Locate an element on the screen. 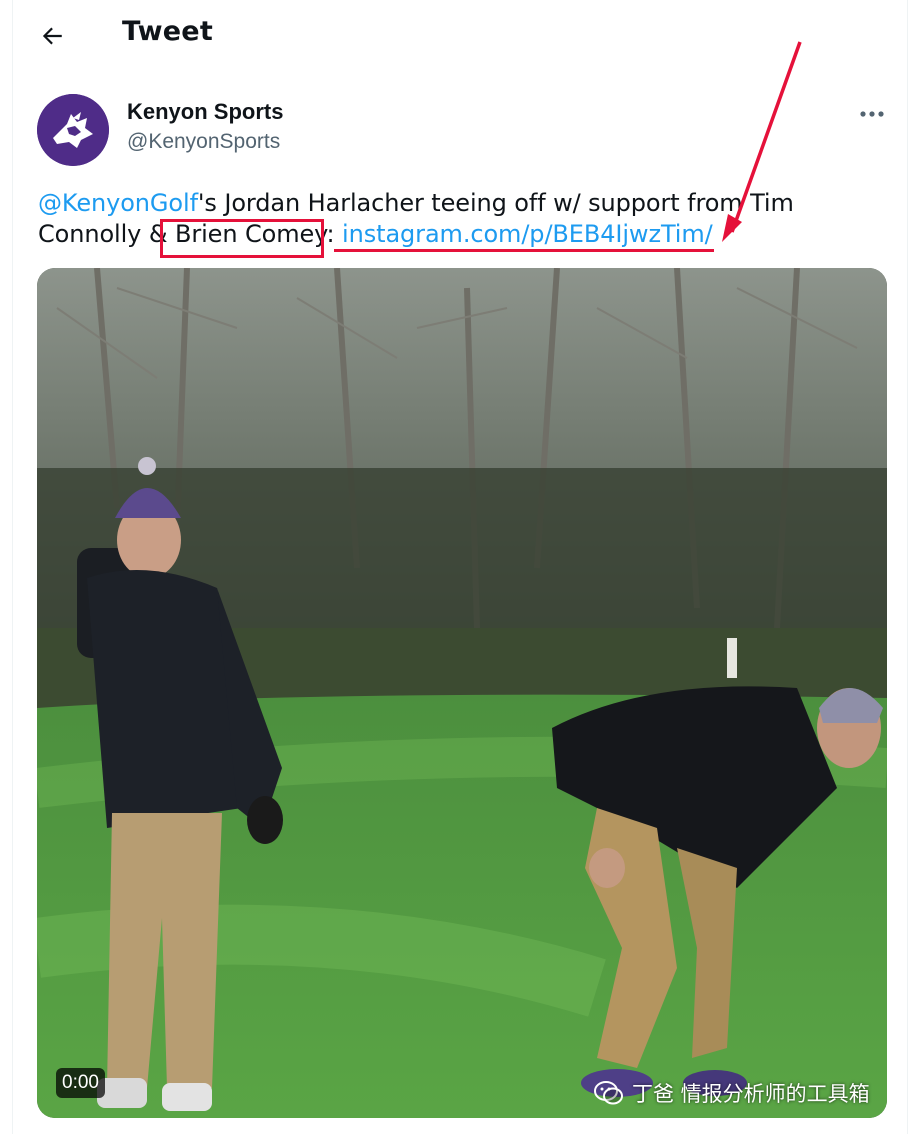 This screenshot has height=1134, width=912. page-title: Tweet is located at coordinates (167, 31).